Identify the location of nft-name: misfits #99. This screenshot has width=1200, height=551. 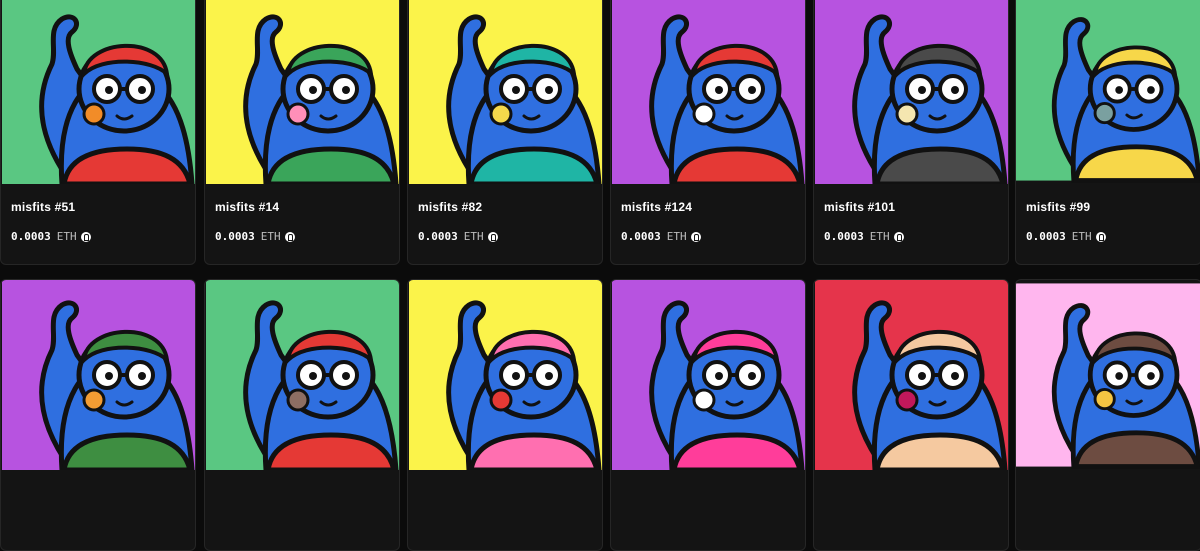
(1058, 207).